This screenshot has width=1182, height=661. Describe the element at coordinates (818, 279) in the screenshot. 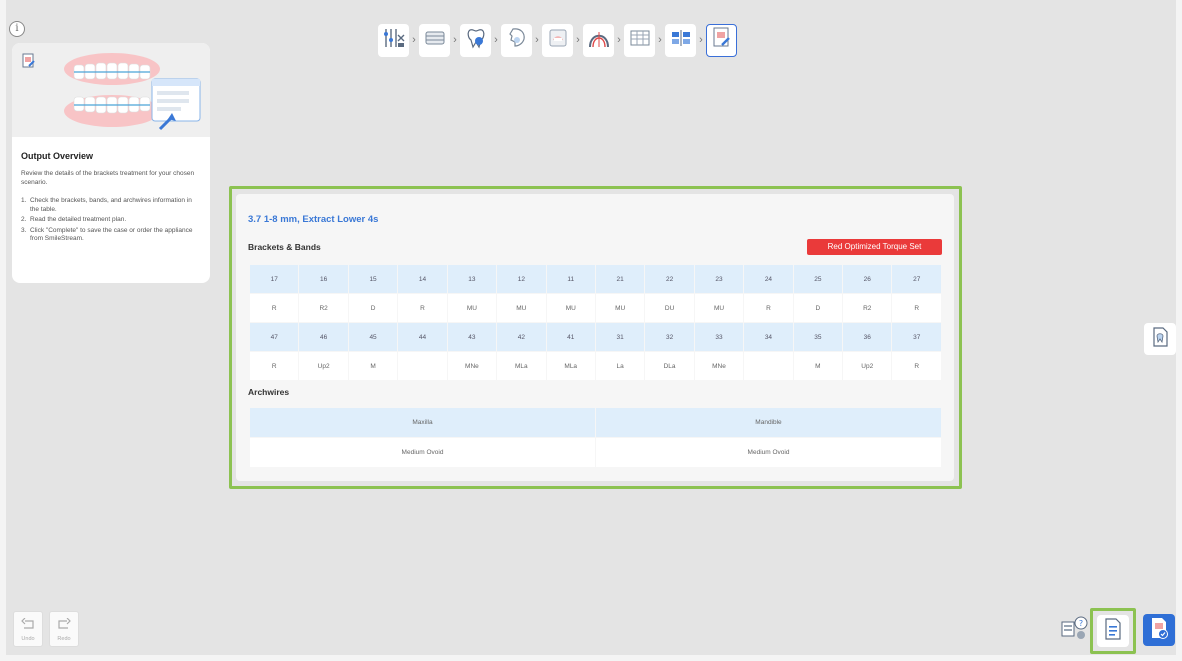

I see `tooth-number-cell: 25` at that location.